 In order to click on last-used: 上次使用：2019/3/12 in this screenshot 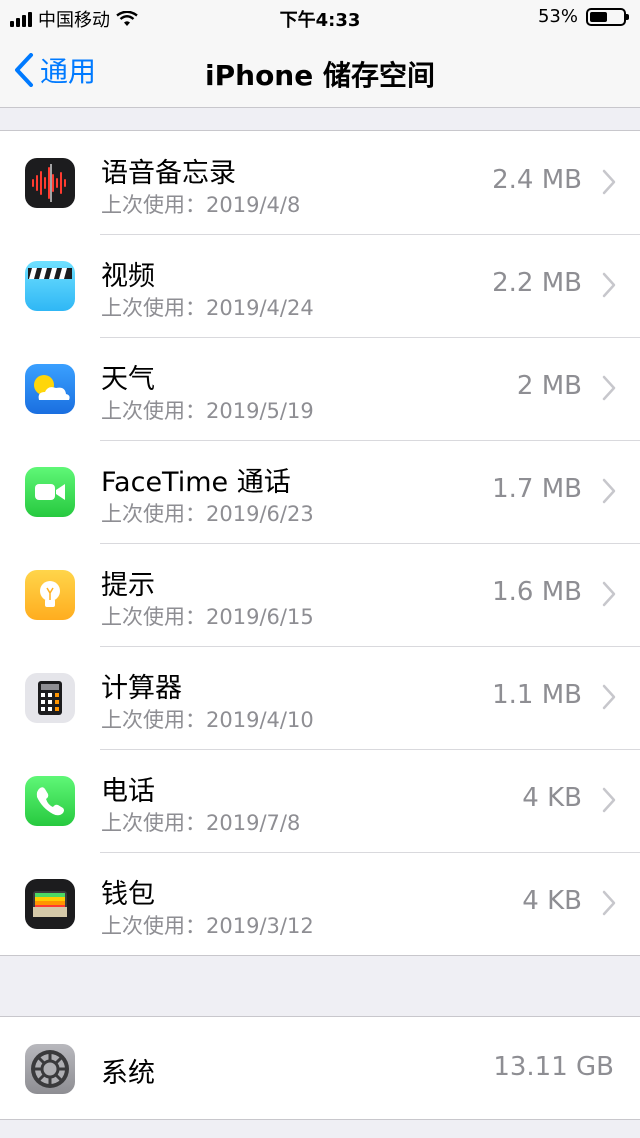, I will do `click(207, 925)`.